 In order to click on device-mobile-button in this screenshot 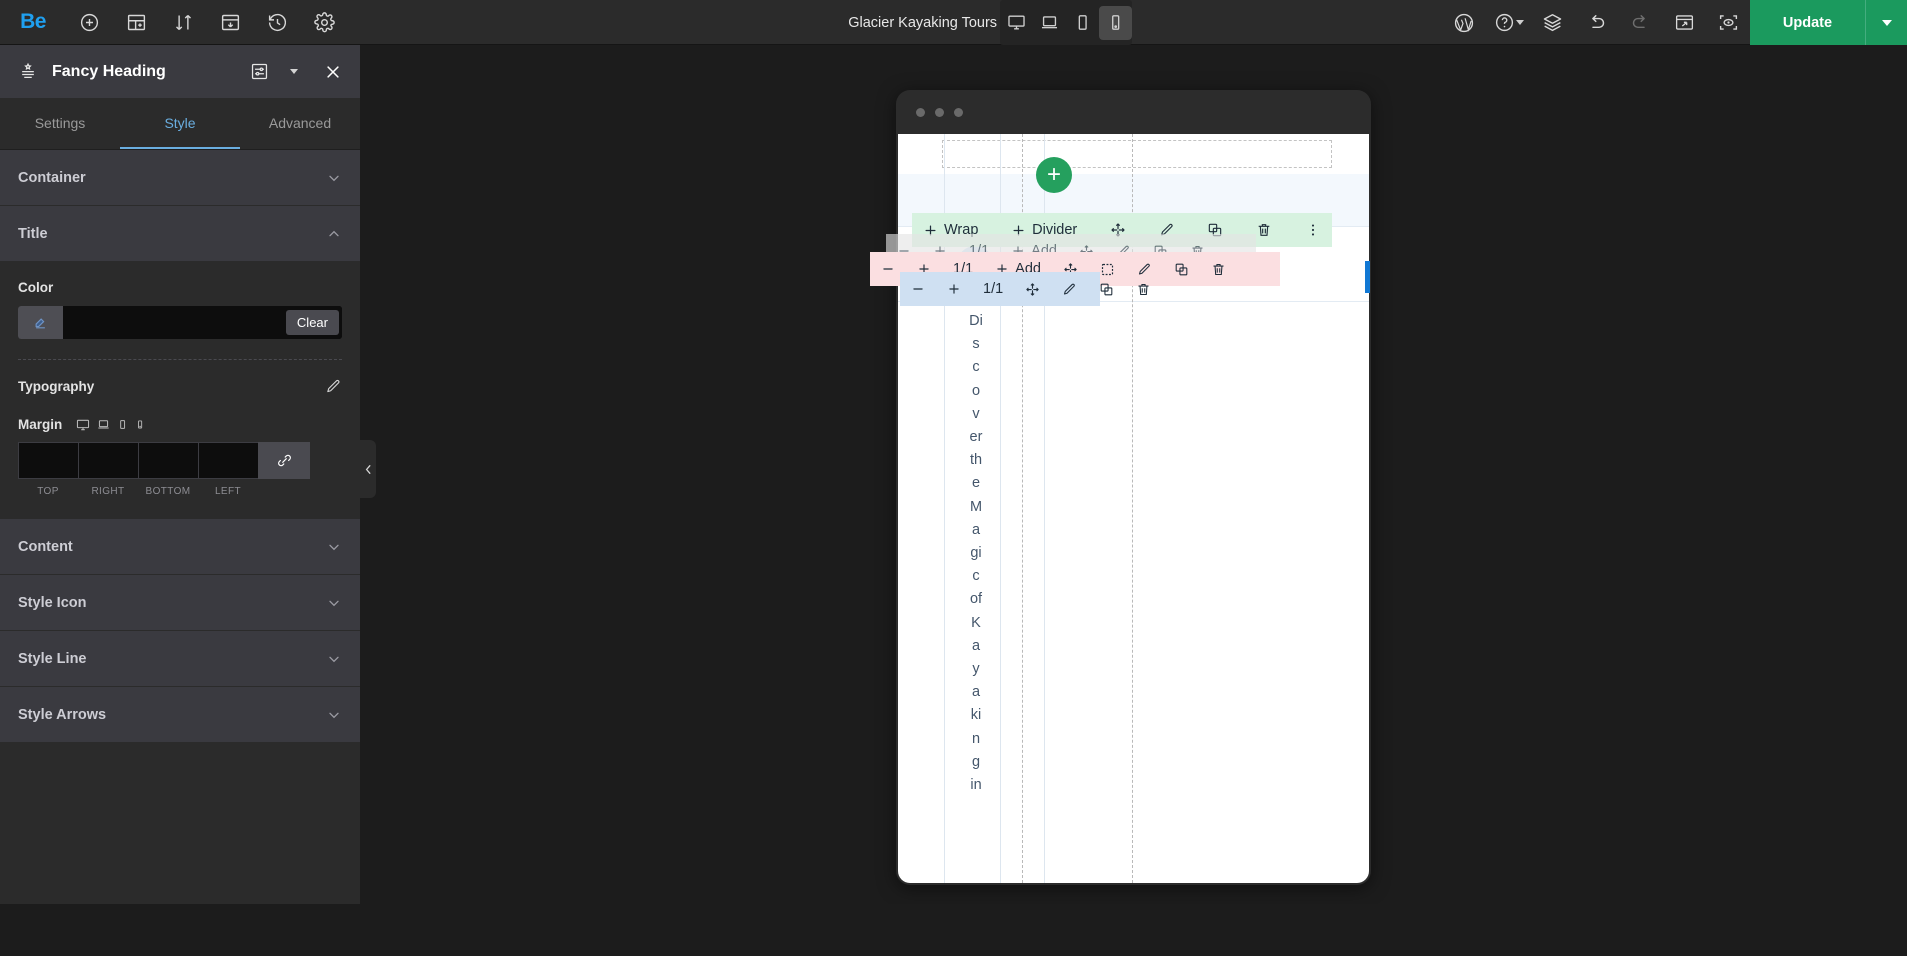, I will do `click(1115, 22)`.